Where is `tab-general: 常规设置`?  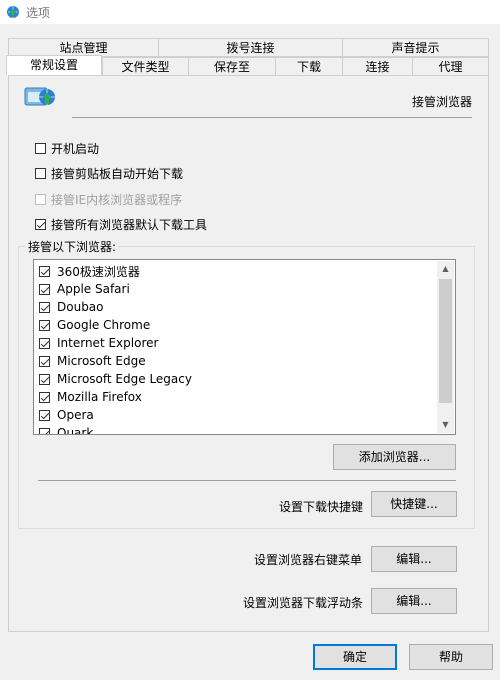 tab-general: 常规设置 is located at coordinates (54, 65).